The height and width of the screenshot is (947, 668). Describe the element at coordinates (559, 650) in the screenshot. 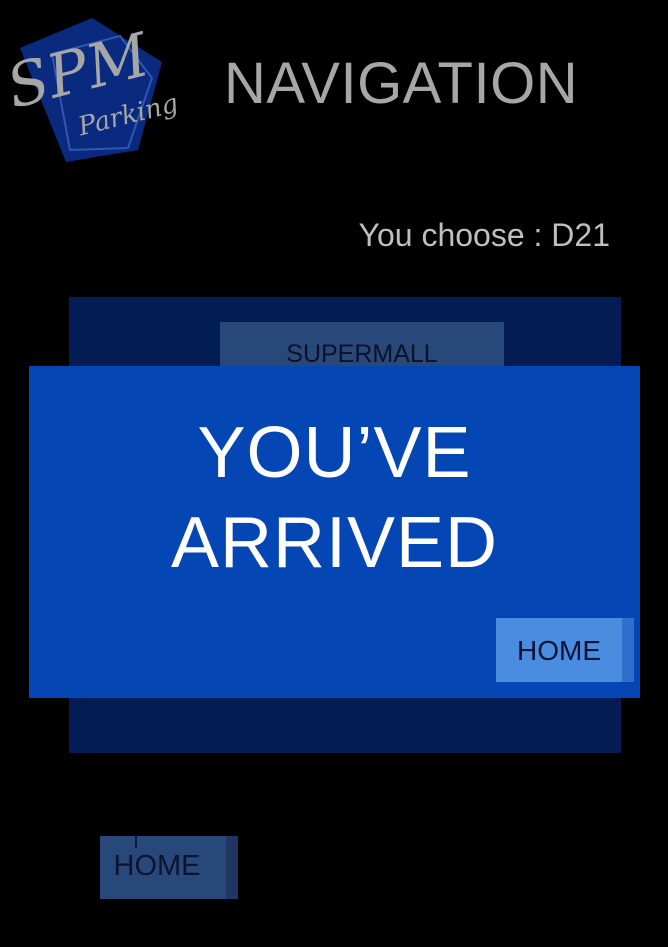

I see `dialog-home-label: HOME` at that location.